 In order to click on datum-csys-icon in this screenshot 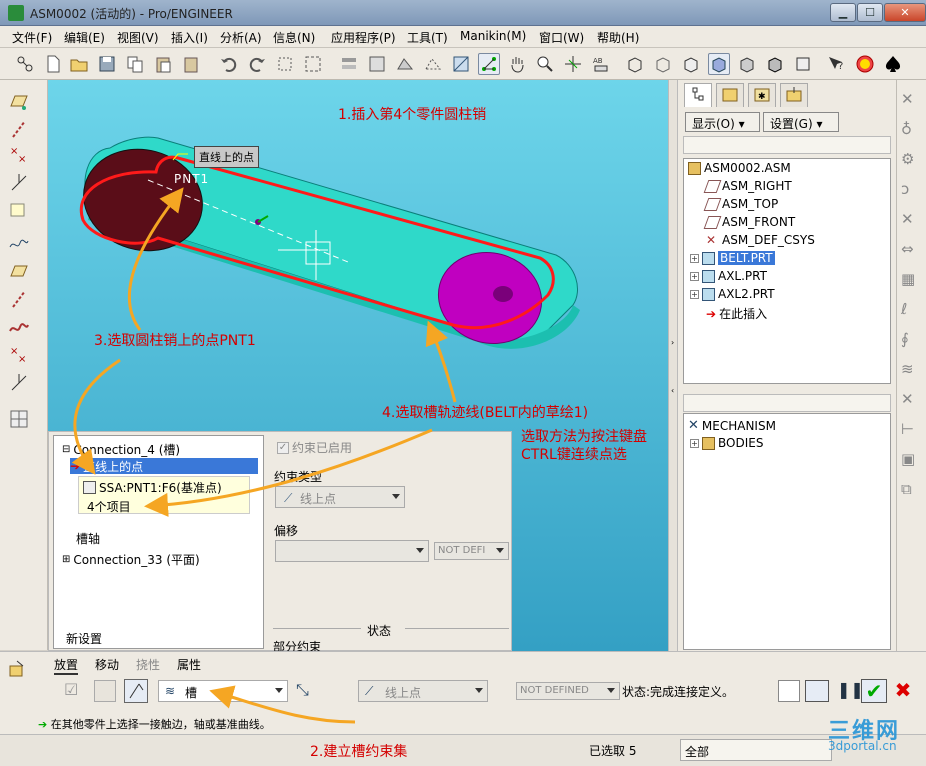, I will do `click(20, 184)`.